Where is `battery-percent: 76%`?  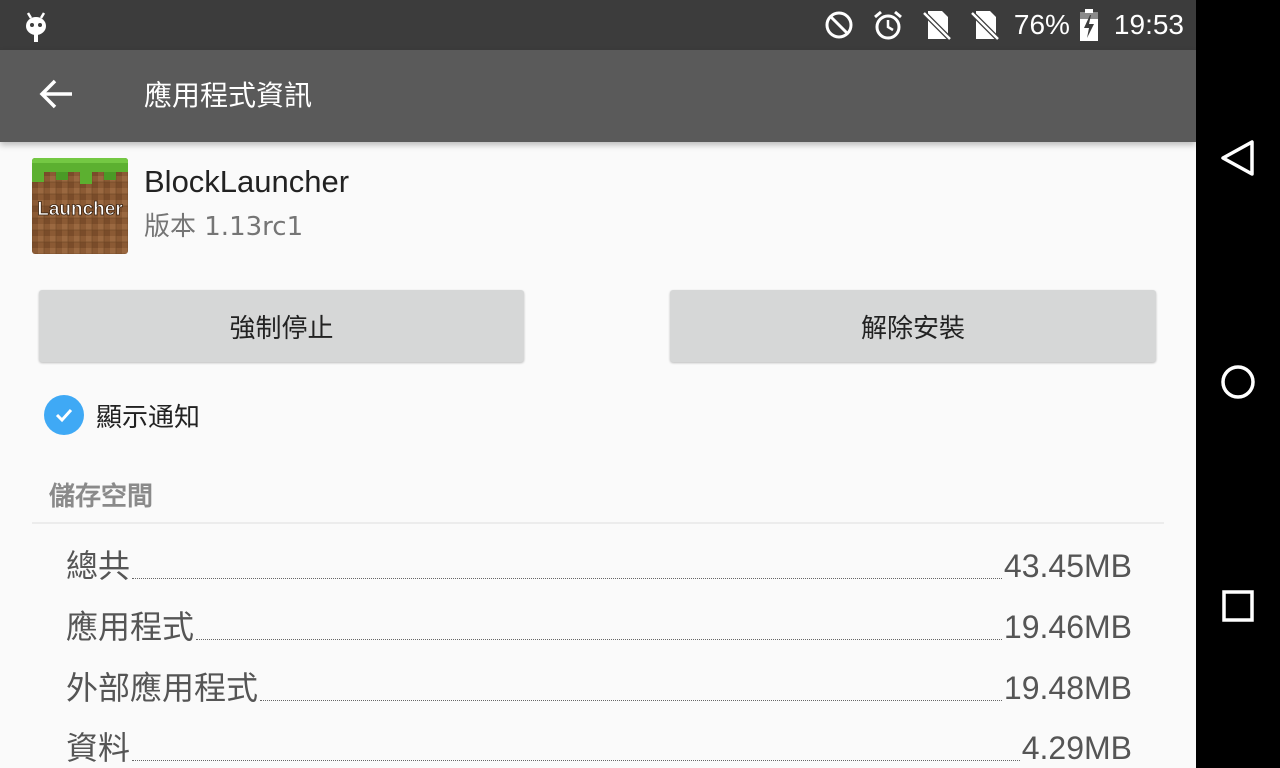
battery-percent: 76% is located at coordinates (1041, 24).